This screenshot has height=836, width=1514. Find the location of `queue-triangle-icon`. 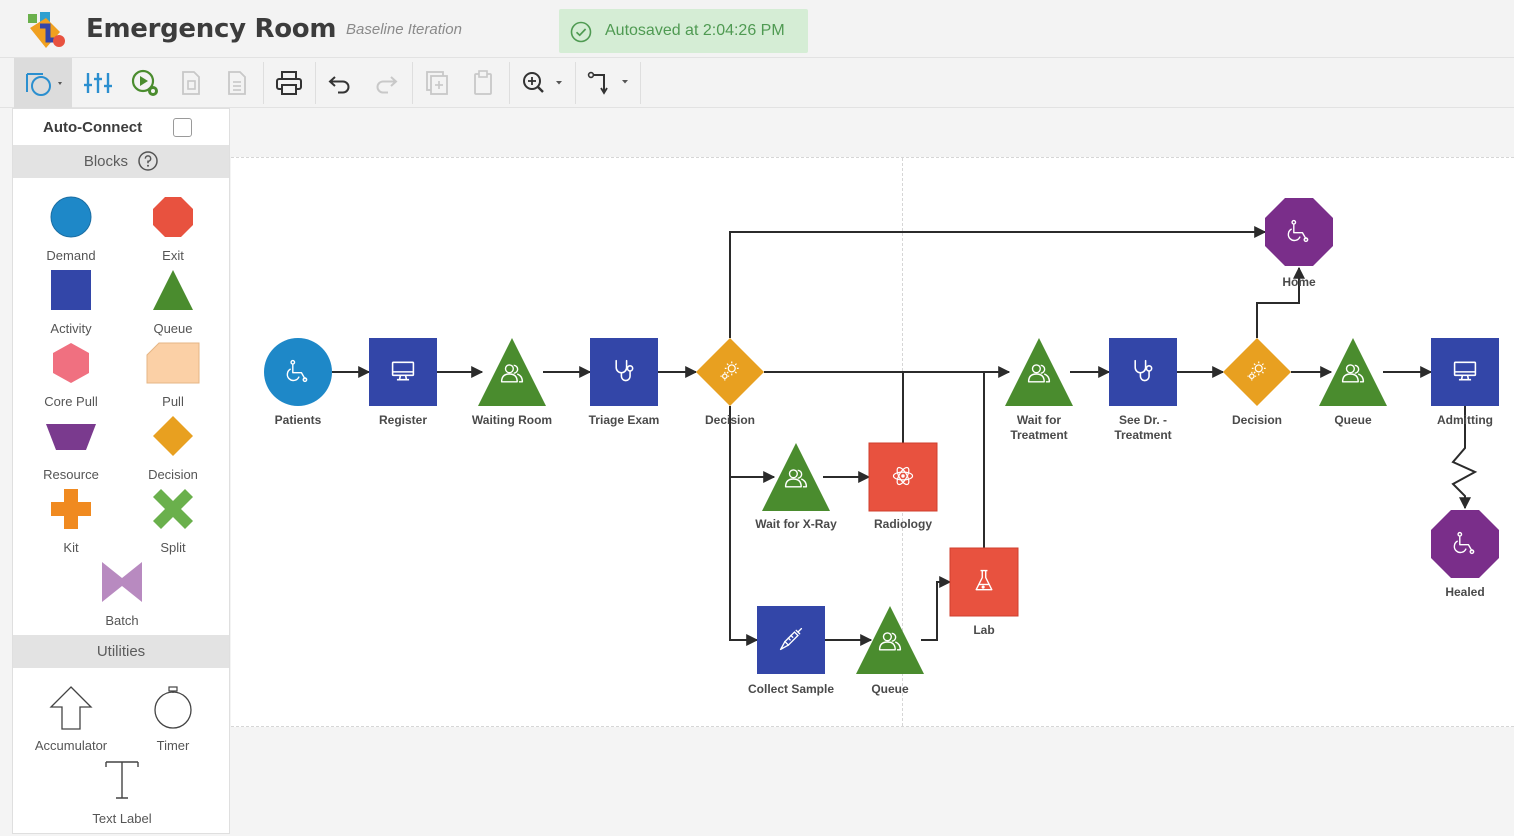

queue-triangle-icon is located at coordinates (173, 290).